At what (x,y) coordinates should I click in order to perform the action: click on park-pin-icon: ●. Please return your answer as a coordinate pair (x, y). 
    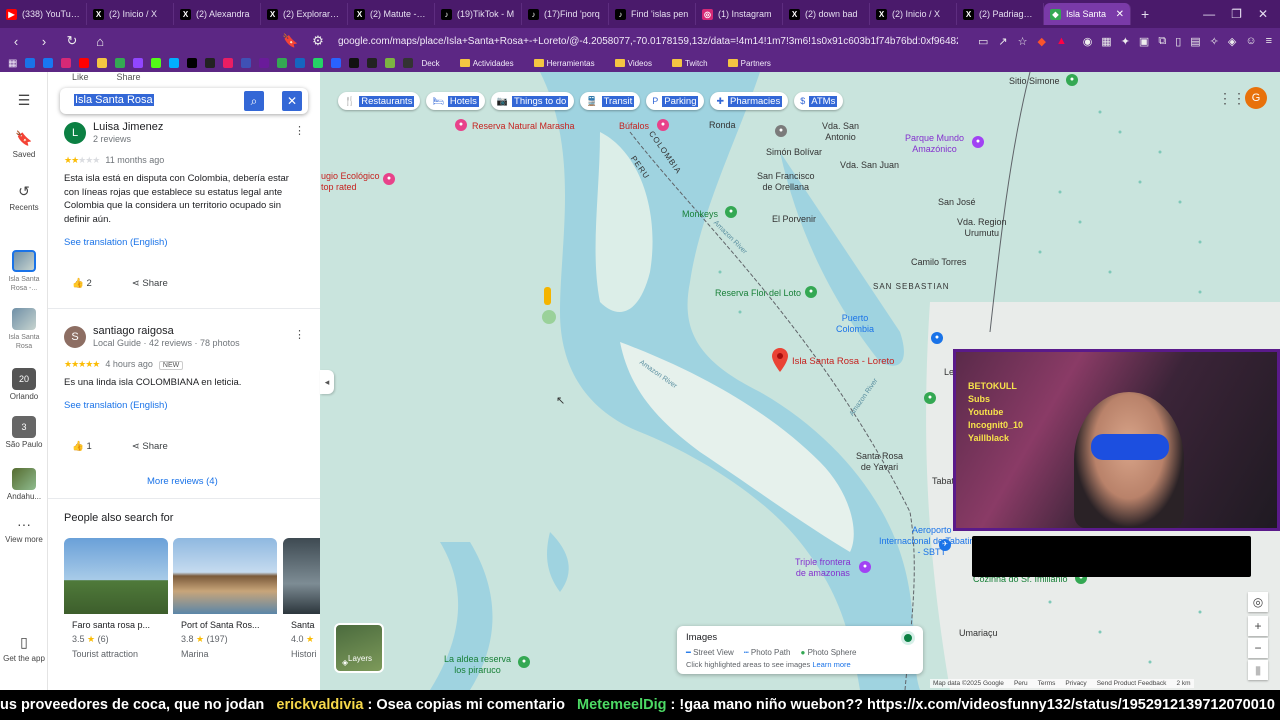
    Looking at the image, I should click on (978, 142).